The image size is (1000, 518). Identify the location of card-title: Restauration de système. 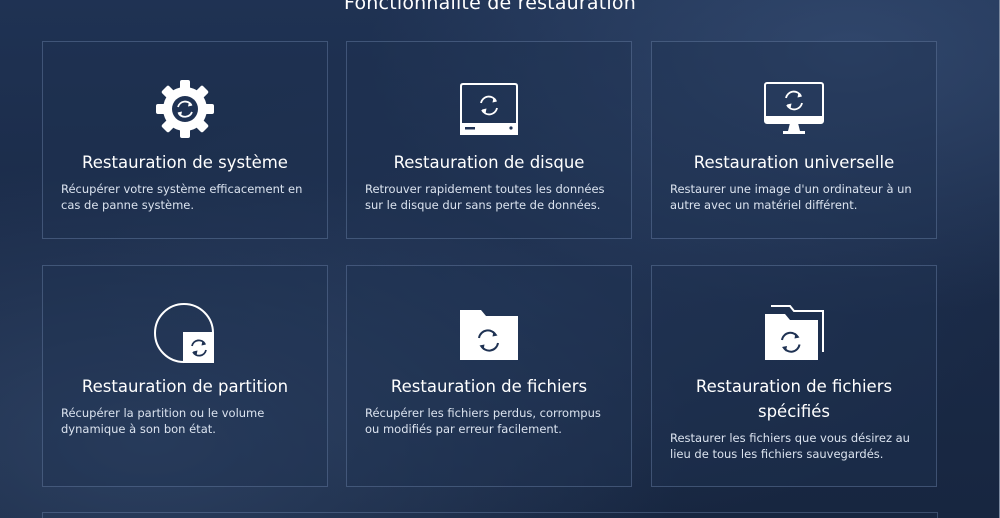
(185, 162).